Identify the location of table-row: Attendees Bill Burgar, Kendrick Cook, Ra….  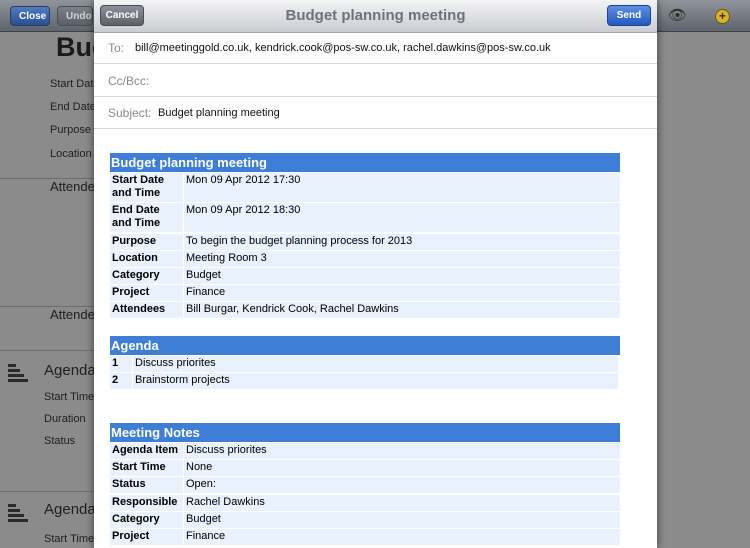
(365, 310).